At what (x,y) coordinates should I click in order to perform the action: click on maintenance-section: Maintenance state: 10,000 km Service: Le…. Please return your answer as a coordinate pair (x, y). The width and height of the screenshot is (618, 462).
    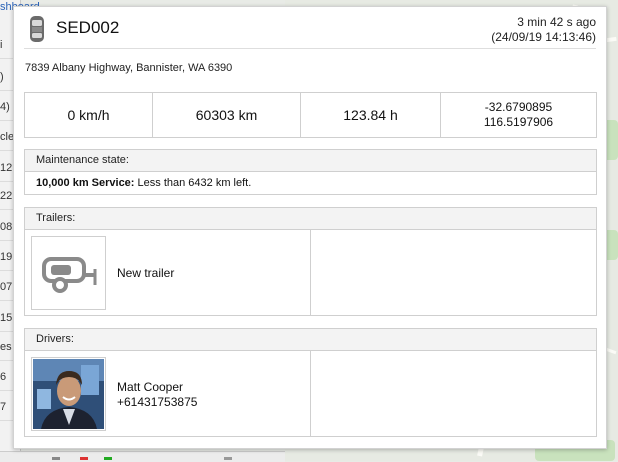
    Looking at the image, I should click on (310, 172).